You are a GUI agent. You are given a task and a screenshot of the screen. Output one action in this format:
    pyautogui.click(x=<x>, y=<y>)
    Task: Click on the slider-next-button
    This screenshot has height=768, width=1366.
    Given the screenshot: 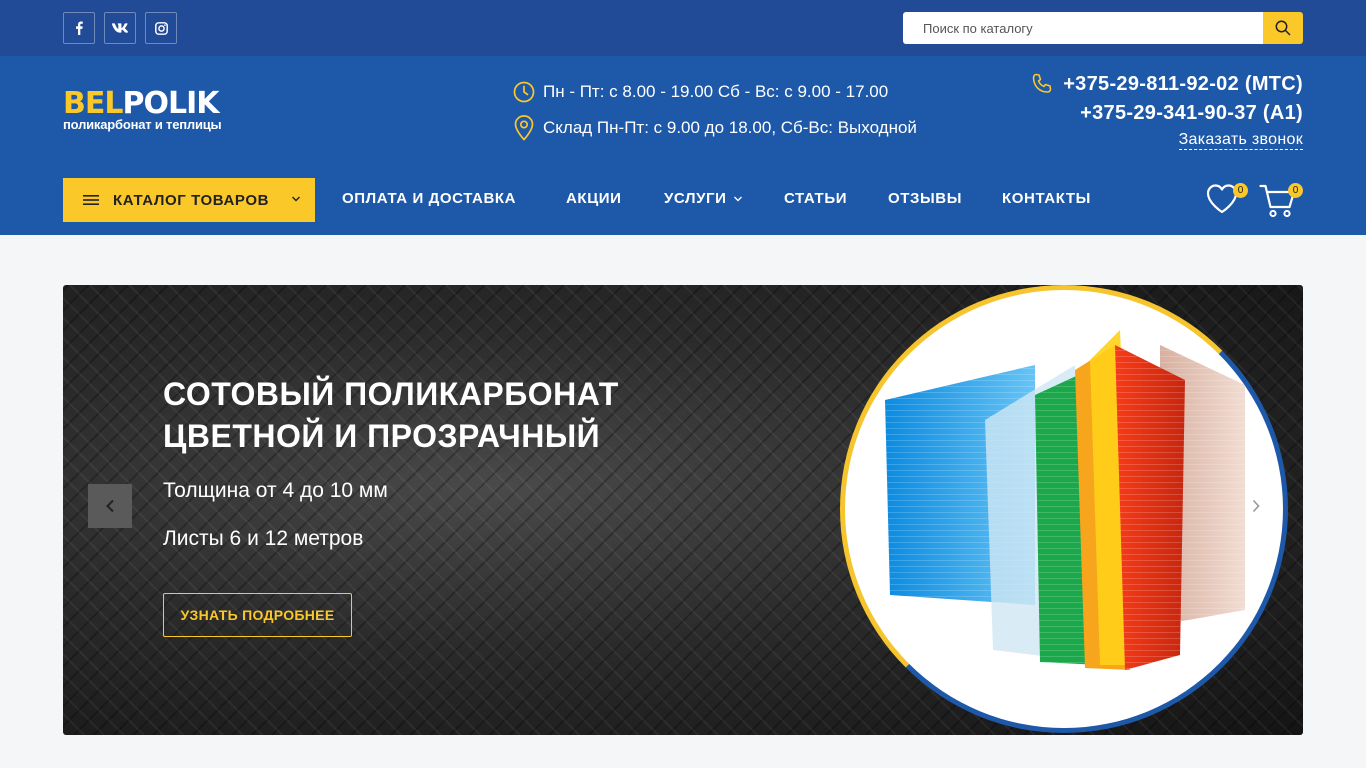 What is the action you would take?
    pyautogui.click(x=1256, y=506)
    